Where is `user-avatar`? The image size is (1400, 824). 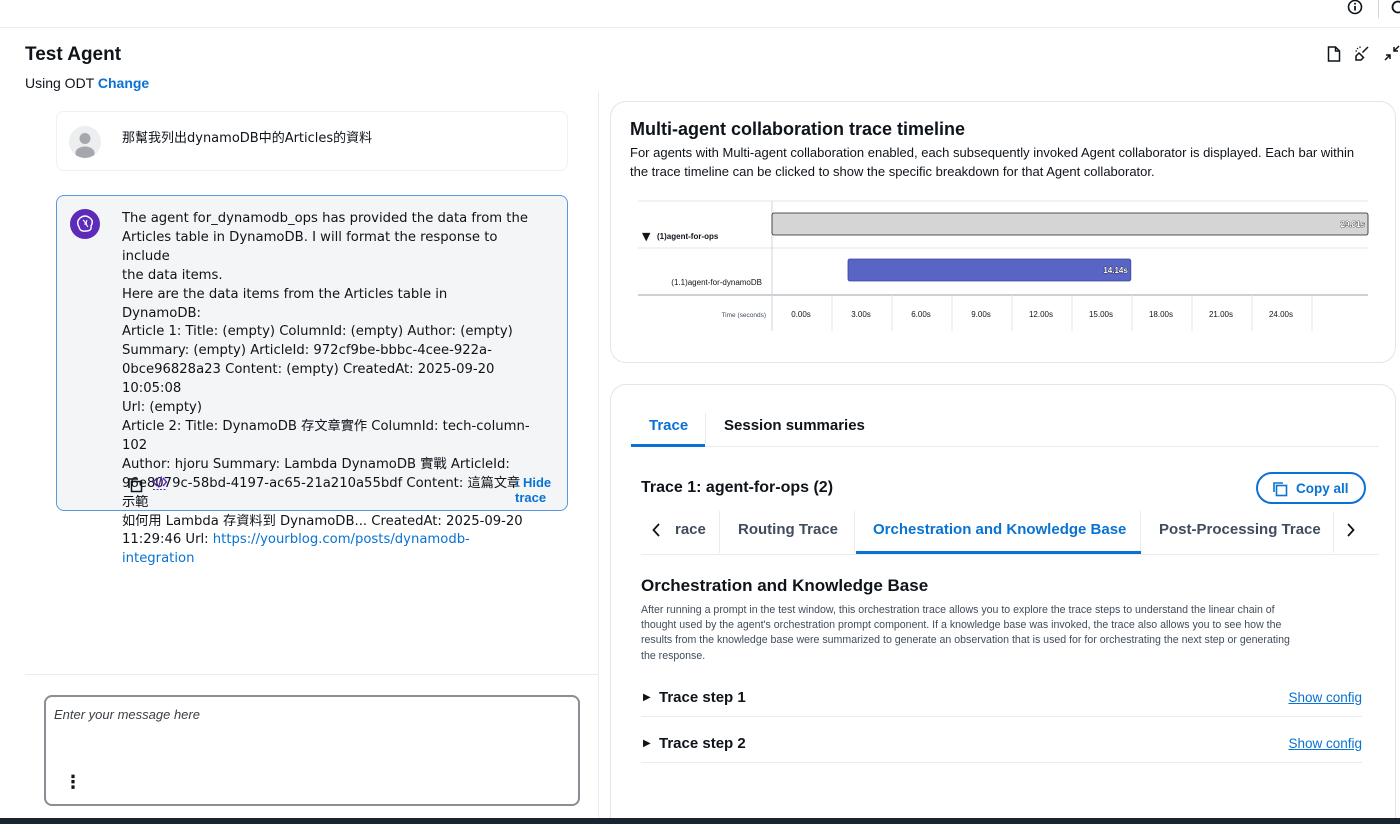 user-avatar is located at coordinates (85, 142).